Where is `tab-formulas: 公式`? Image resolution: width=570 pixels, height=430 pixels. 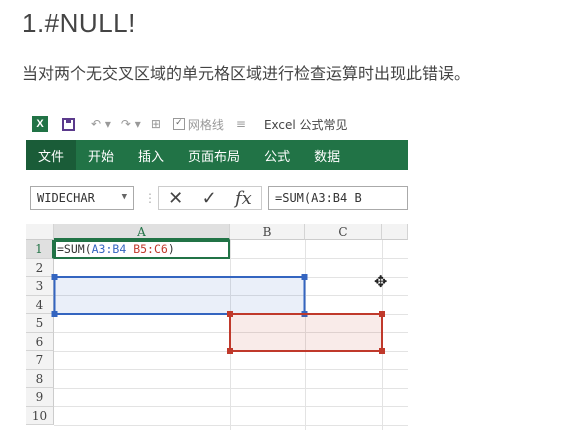
tab-formulas: 公式 is located at coordinates (277, 155).